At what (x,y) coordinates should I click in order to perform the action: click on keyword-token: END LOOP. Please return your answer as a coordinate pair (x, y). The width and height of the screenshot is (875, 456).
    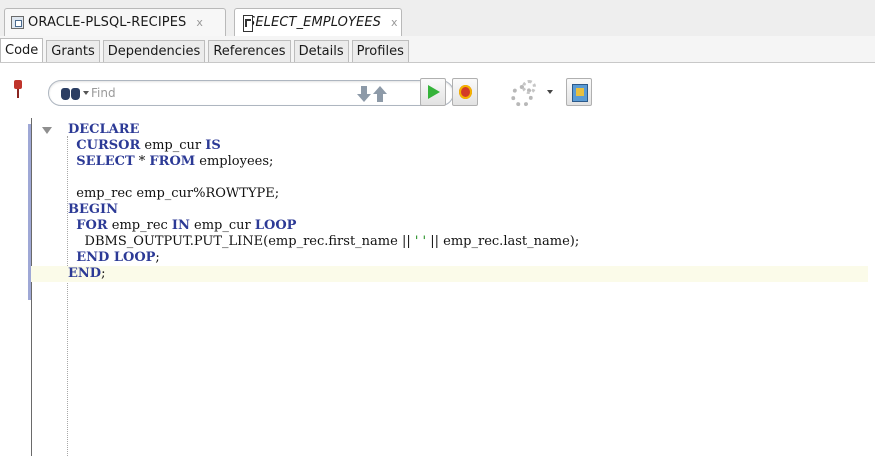
    Looking at the image, I should click on (116, 257).